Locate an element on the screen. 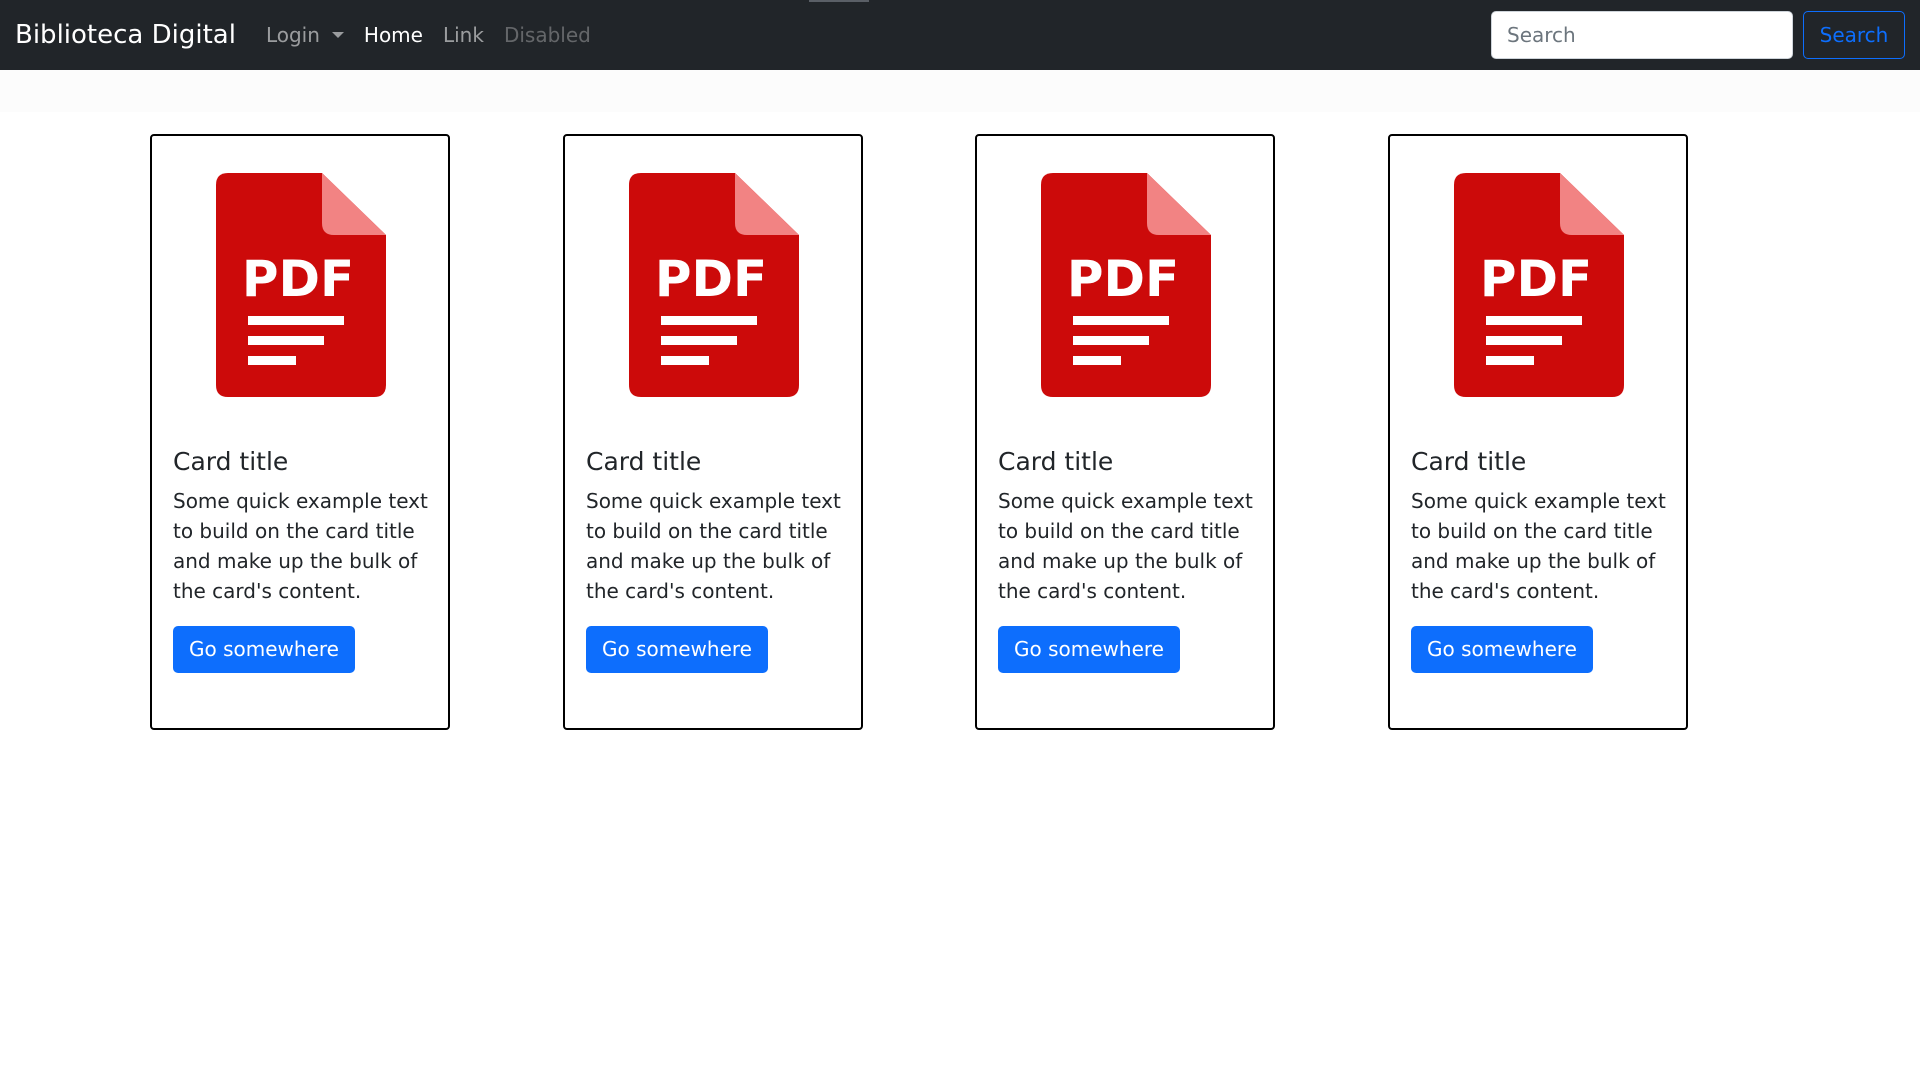  nav-links: Login Home Link Disabled is located at coordinates (438, 35).